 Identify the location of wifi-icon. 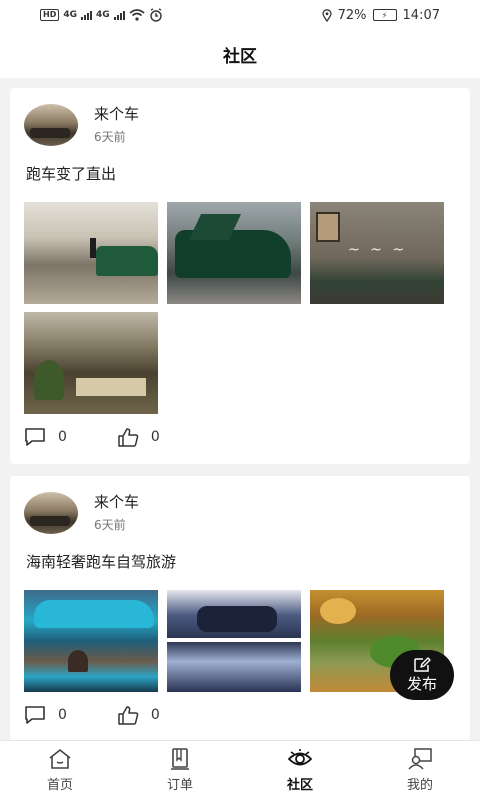
(137, 15).